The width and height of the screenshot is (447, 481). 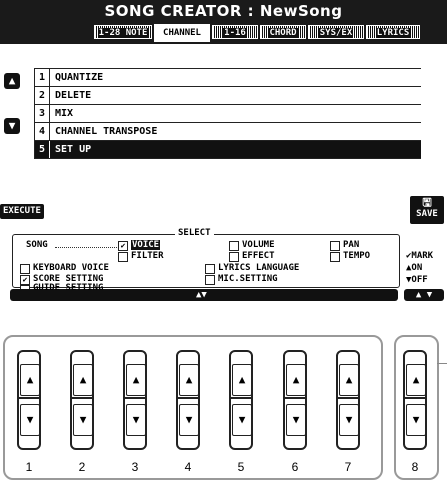 What do you see at coordinates (248, 279) in the screenshot?
I see `mic-setting-label: MIC.SETTING` at bounding box center [248, 279].